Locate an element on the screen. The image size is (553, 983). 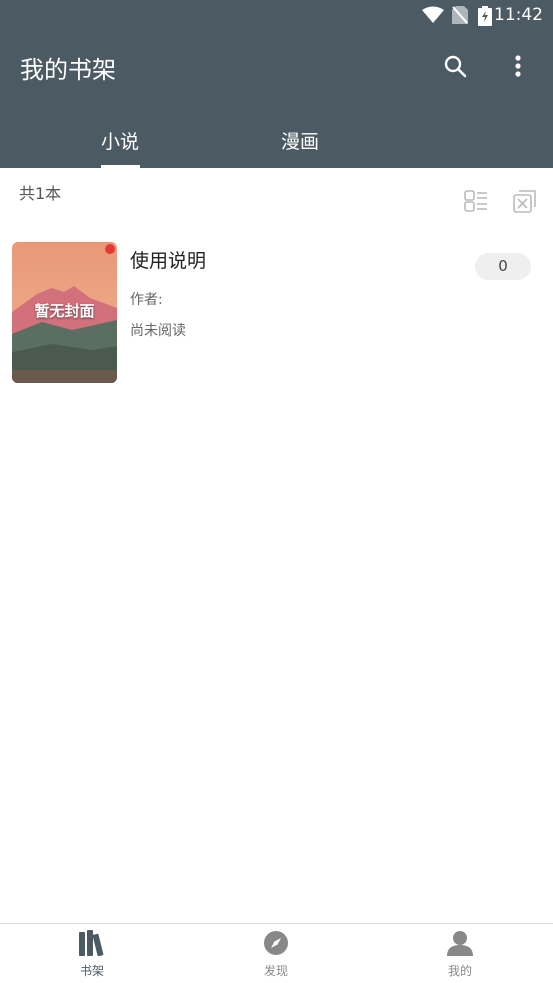
update-dot is located at coordinates (110, 249).